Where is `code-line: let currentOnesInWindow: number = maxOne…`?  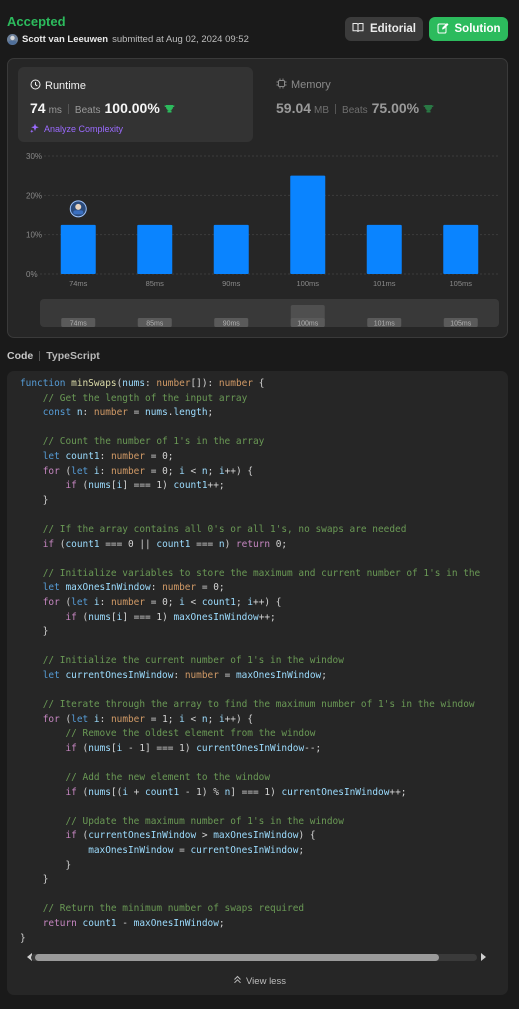 code-line: let currentOnesInWindow: number = maxOne… is located at coordinates (184, 675).